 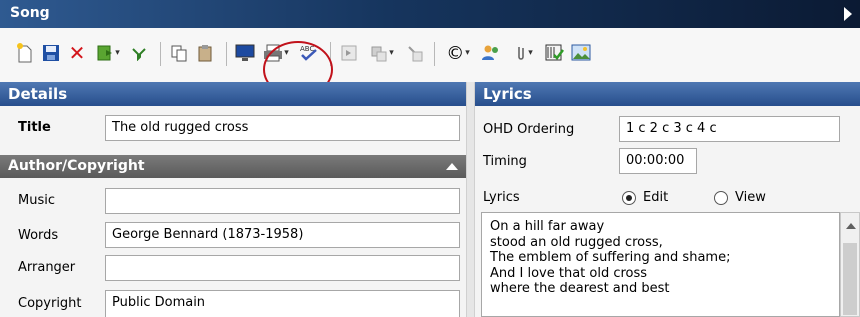 I want to click on lyrics-line: And I love that old cross, so click(x=569, y=273).